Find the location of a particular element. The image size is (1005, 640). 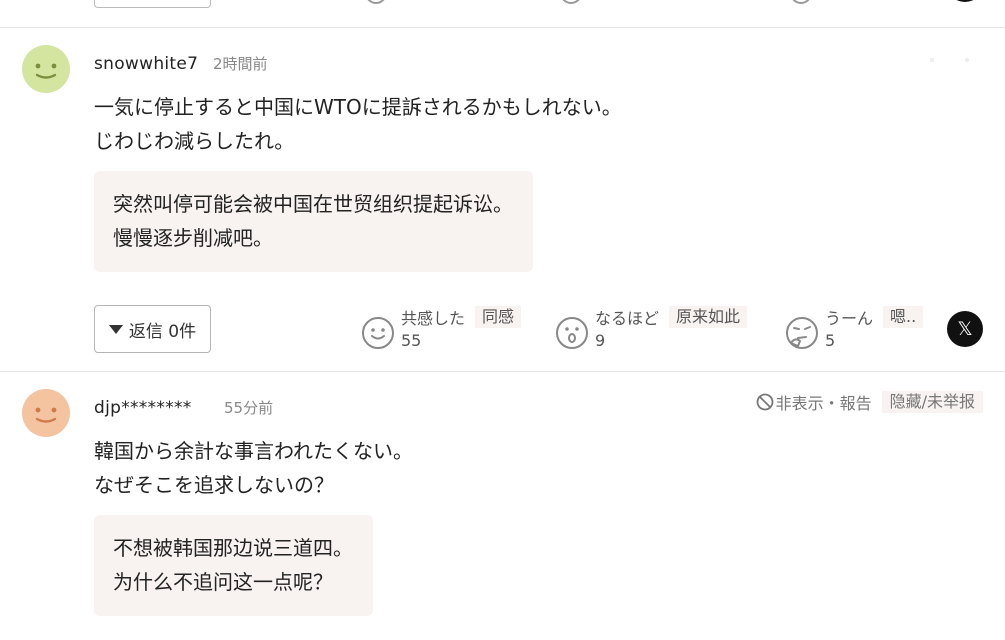

username: snowwhite7 is located at coordinates (146, 64).